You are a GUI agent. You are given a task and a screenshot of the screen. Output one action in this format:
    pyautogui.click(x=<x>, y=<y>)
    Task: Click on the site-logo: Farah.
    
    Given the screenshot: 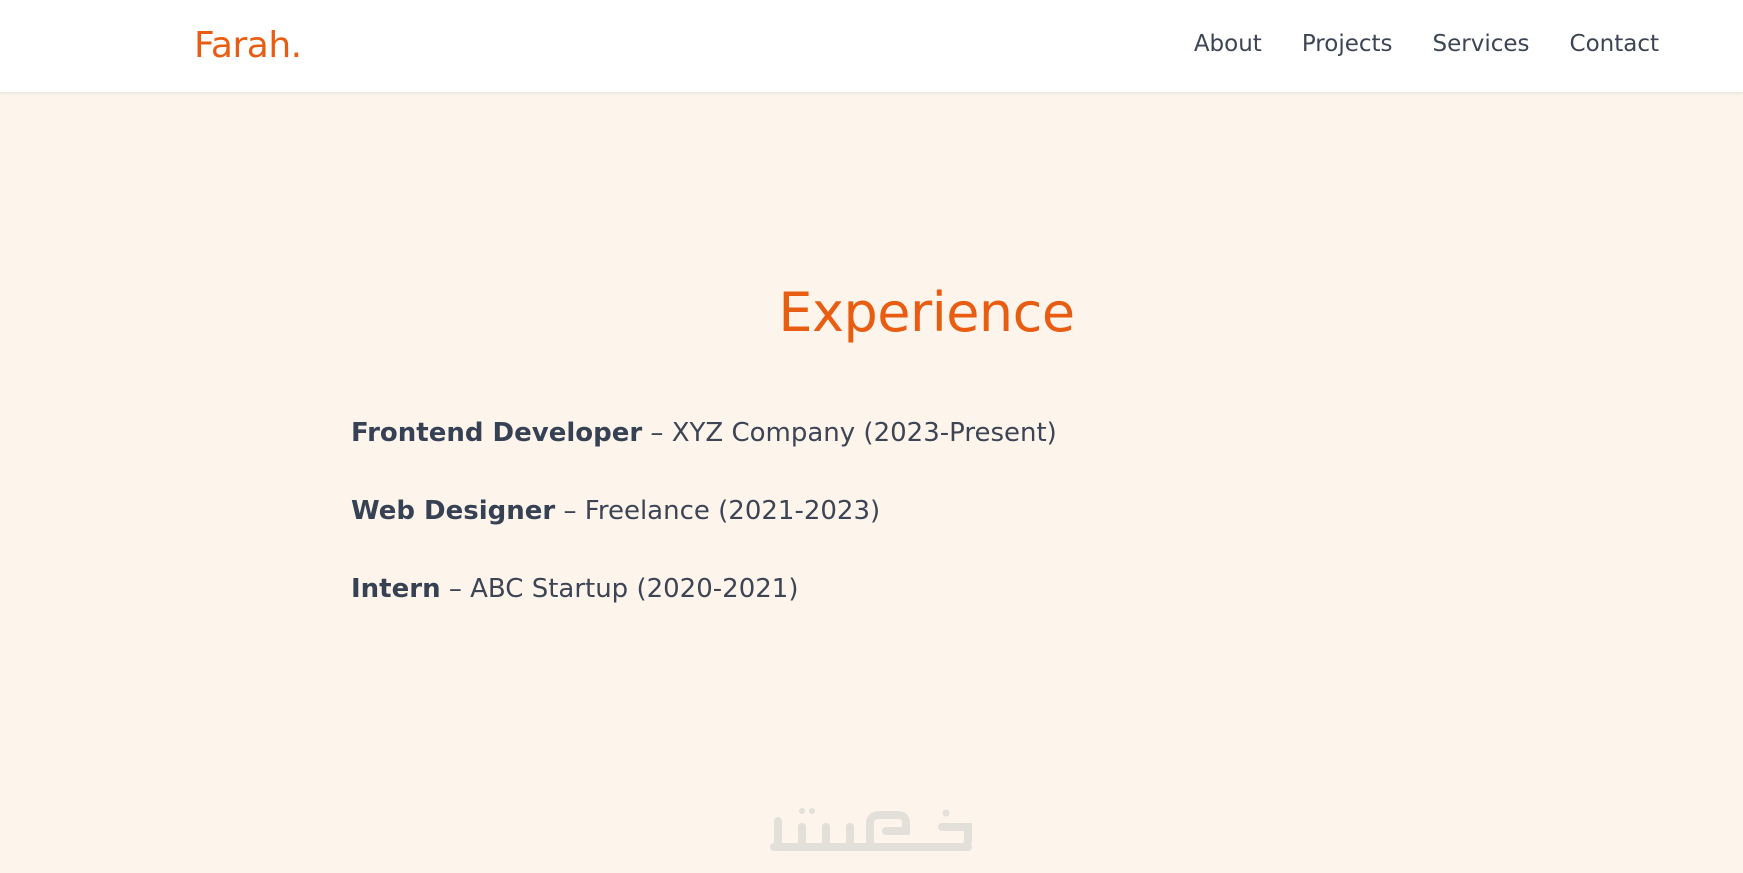 What is the action you would take?
    pyautogui.click(x=248, y=46)
    